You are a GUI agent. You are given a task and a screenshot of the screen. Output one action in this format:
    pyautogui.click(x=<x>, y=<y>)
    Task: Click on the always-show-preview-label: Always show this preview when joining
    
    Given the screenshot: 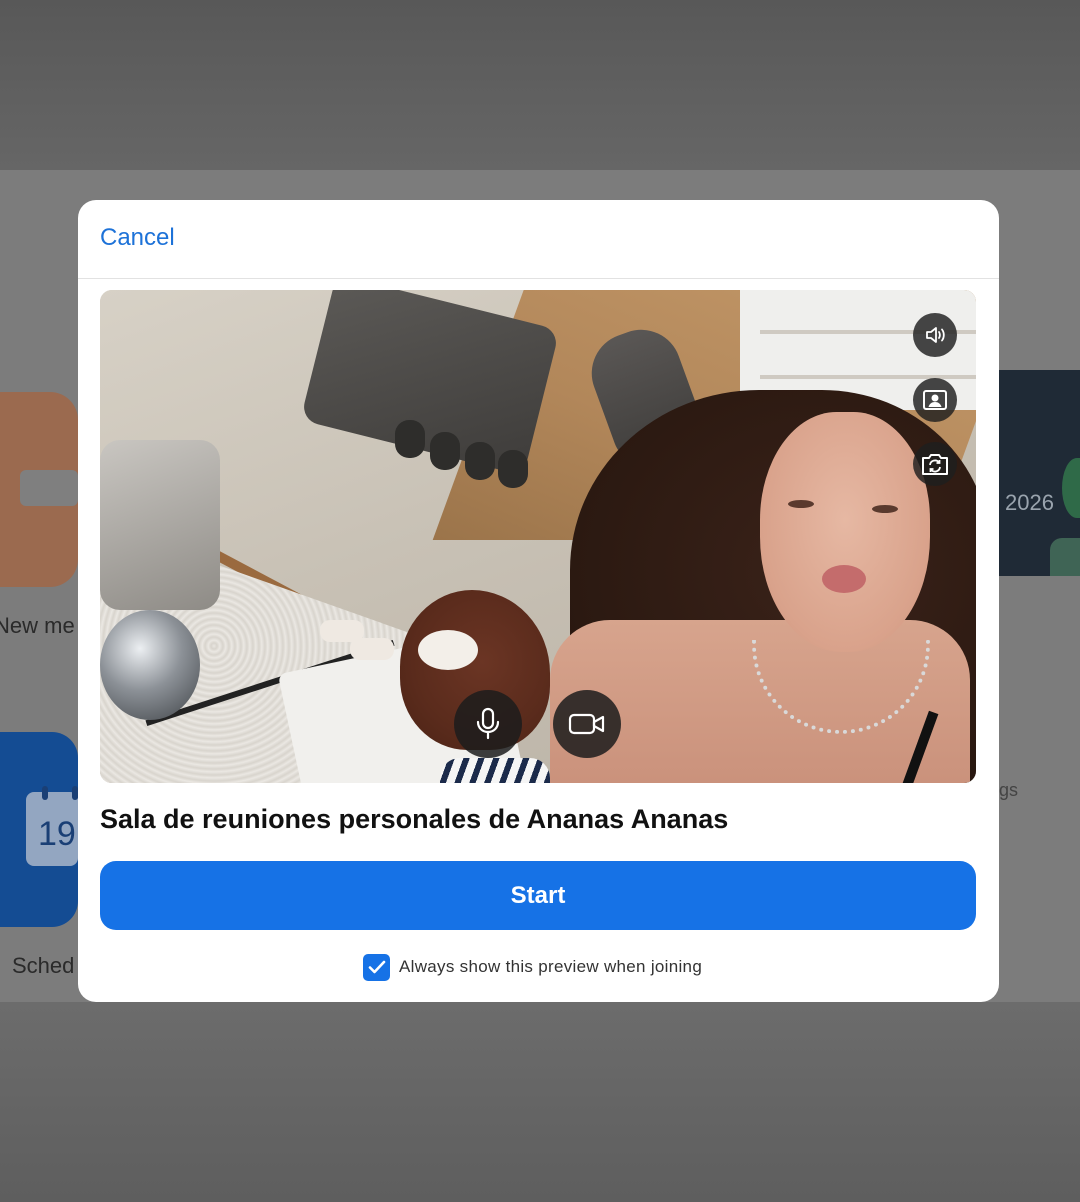 What is the action you would take?
    pyautogui.click(x=551, y=966)
    